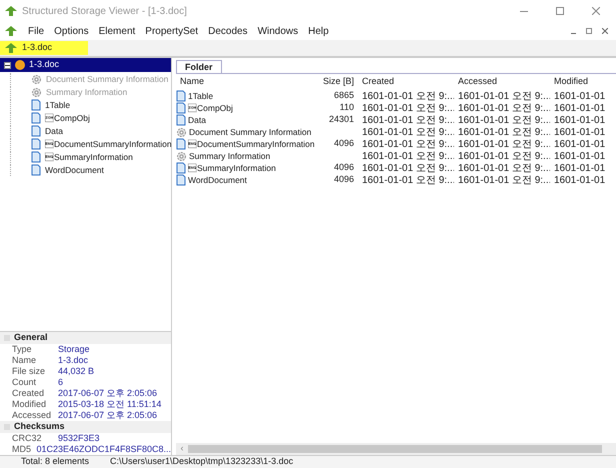 This screenshot has height=468, width=616. What do you see at coordinates (31, 337) in the screenshot?
I see `category-label: General` at bounding box center [31, 337].